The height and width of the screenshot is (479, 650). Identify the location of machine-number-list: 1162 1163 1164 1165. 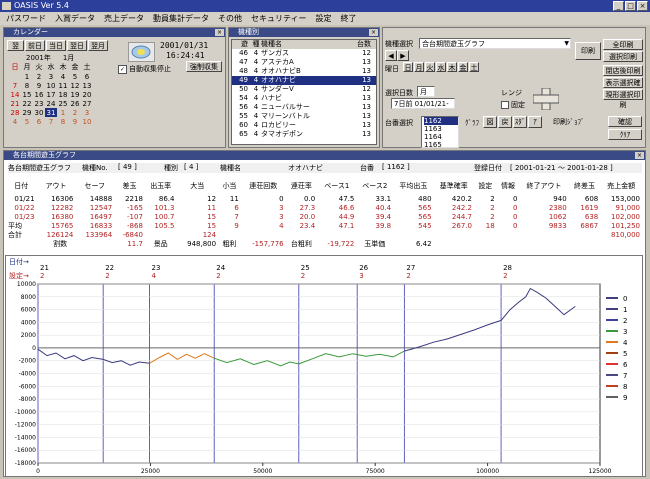
(440, 132).